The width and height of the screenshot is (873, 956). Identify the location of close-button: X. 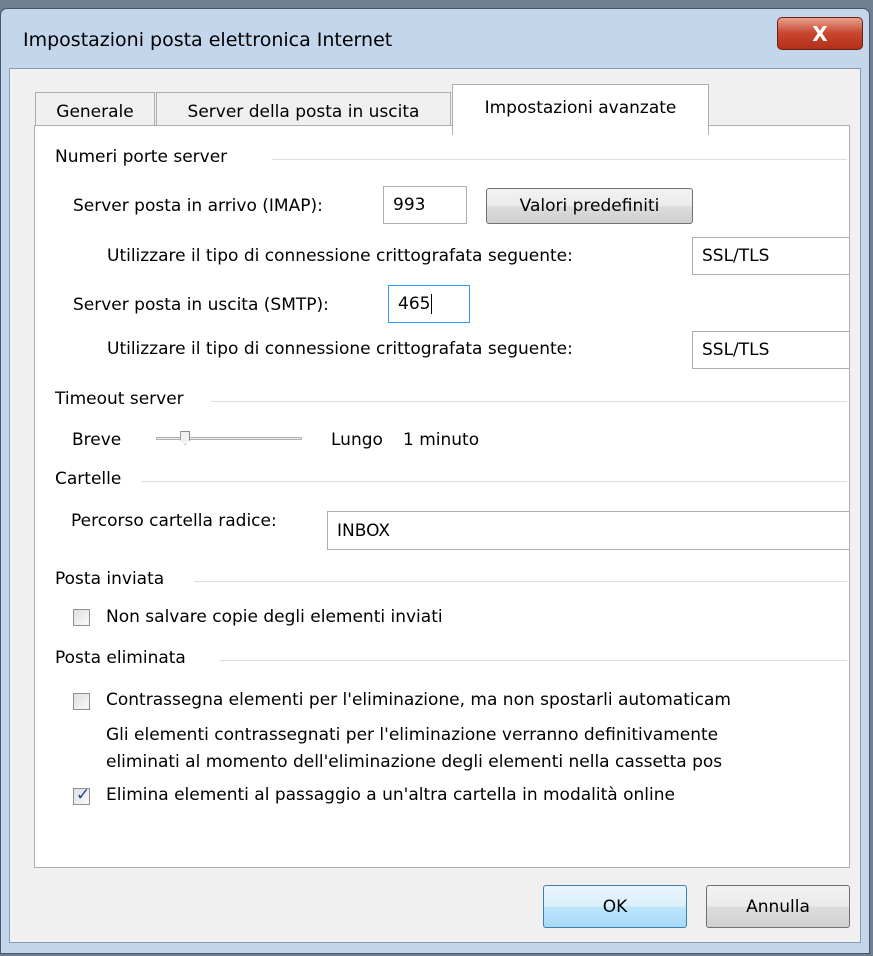
(820, 33).